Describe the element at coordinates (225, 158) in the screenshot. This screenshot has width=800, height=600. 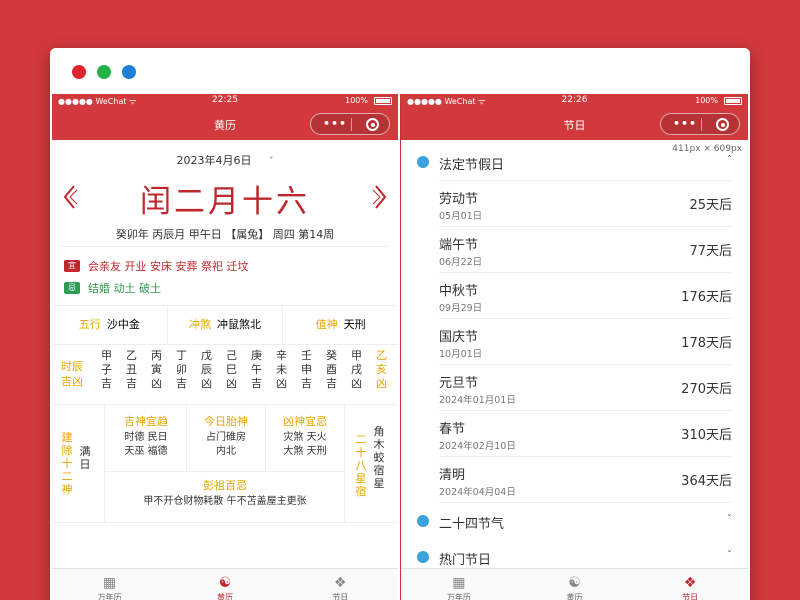
I see `date-picker: 2023年4月6日 ˇ` at that location.